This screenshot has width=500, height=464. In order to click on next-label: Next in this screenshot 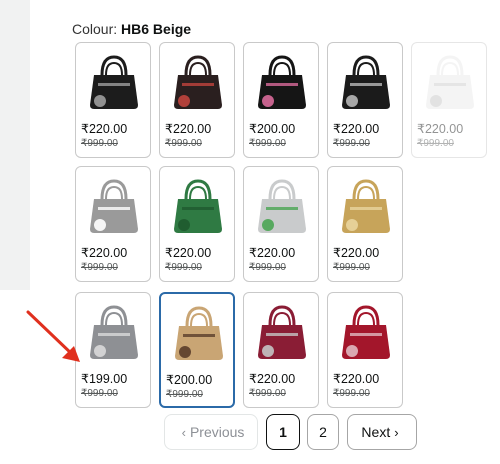, I will do `click(376, 432)`.